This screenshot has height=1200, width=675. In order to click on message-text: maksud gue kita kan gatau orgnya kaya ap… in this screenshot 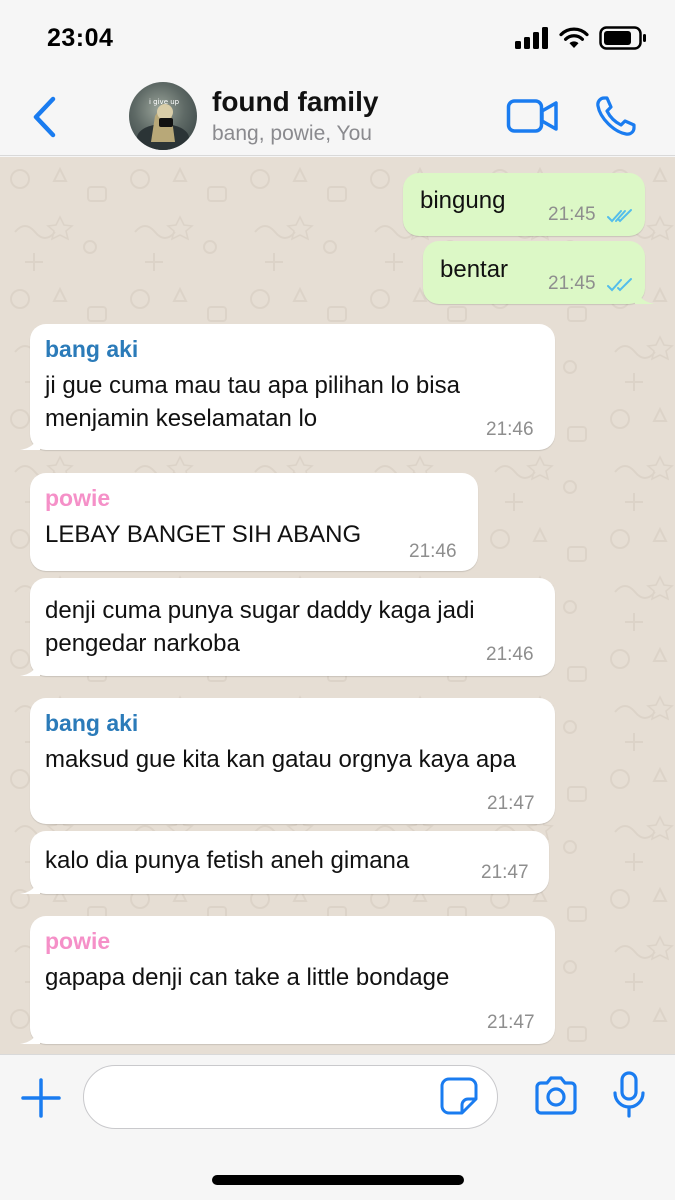, I will do `click(280, 759)`.